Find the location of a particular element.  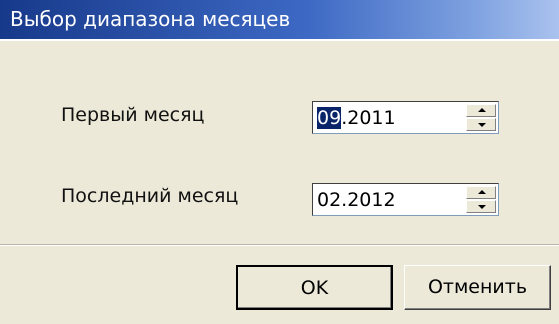

first-month-value: 09.2011 is located at coordinates (356, 118).